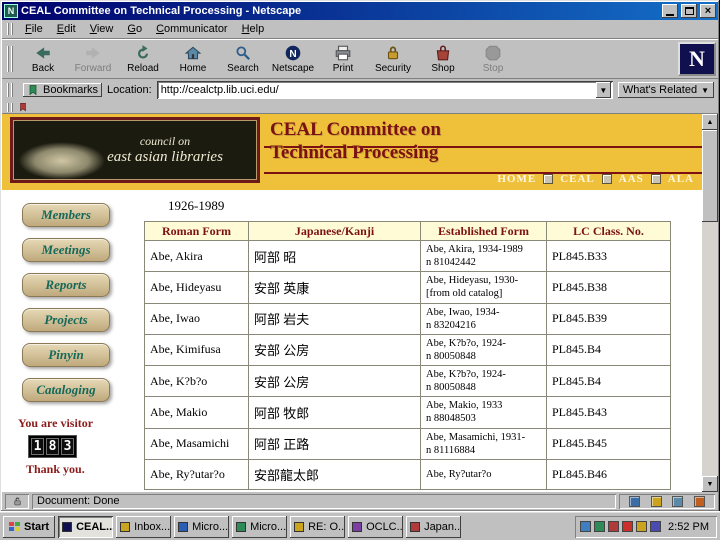 Image resolution: width=720 pixels, height=540 pixels. What do you see at coordinates (196, 287) in the screenshot?
I see `cell-roman-form: Abe, Hideyasu` at bounding box center [196, 287].